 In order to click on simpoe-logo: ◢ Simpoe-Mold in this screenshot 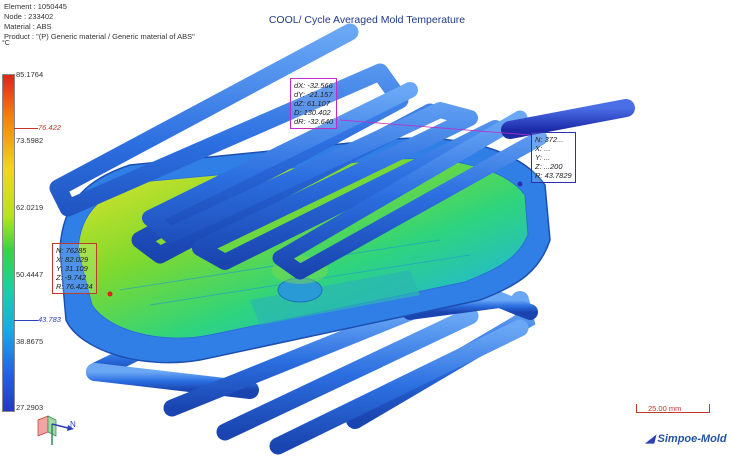, I will do `click(686, 438)`.